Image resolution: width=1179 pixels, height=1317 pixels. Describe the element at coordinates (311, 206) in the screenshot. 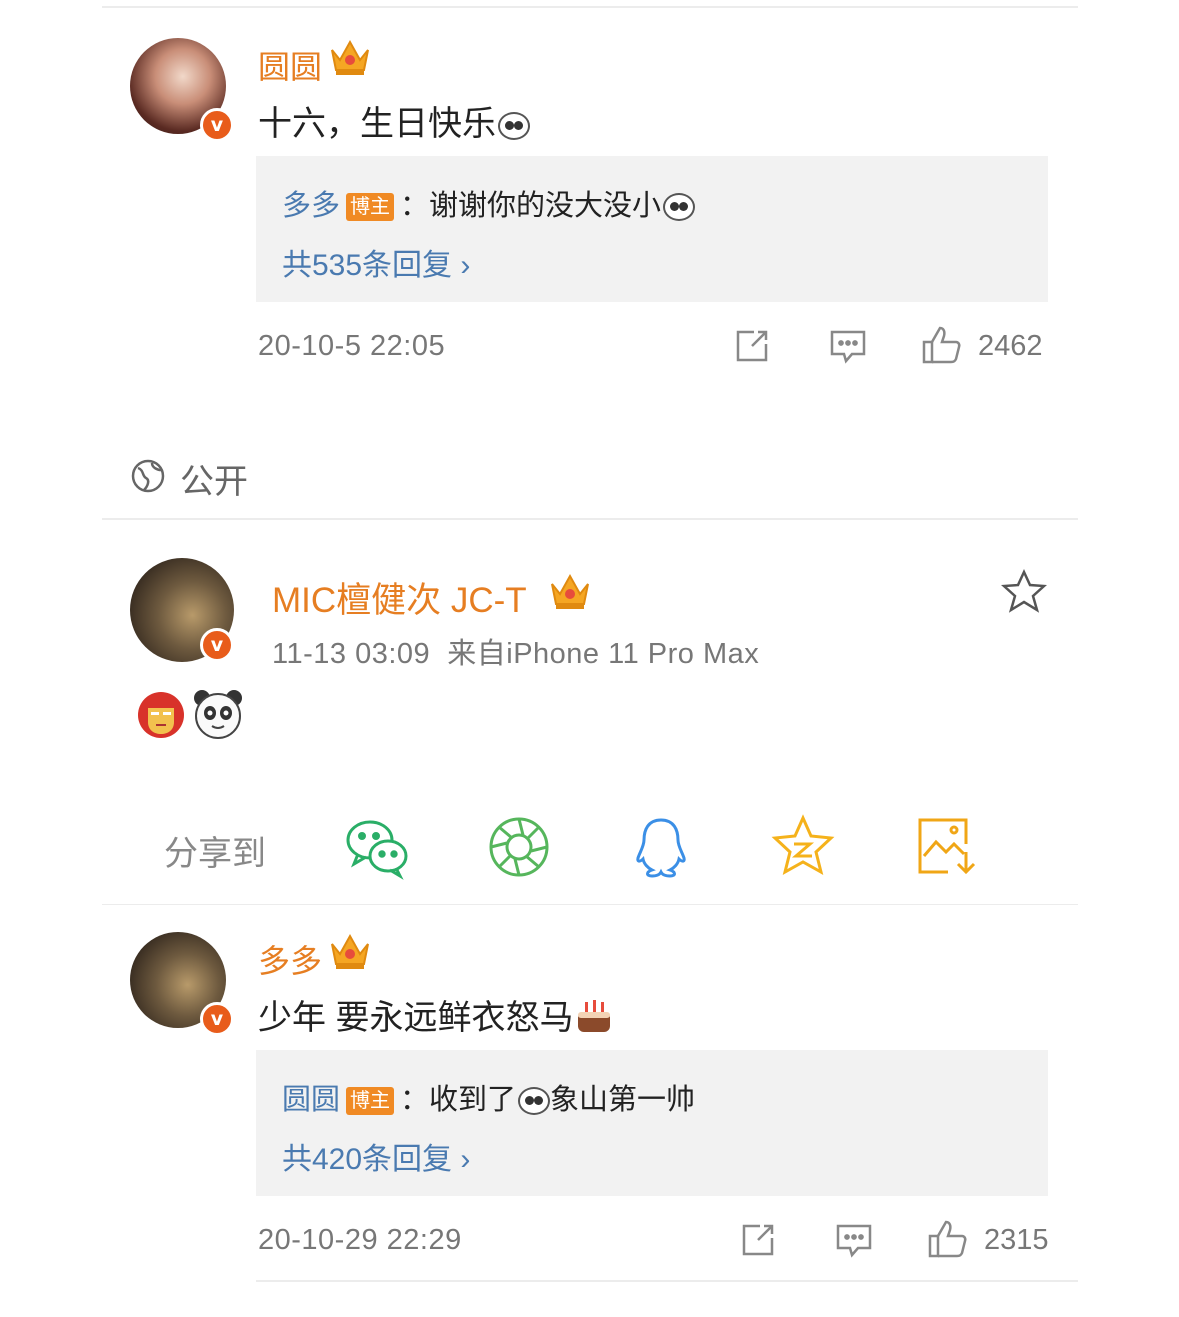

I see `reply-author: 多多` at that location.